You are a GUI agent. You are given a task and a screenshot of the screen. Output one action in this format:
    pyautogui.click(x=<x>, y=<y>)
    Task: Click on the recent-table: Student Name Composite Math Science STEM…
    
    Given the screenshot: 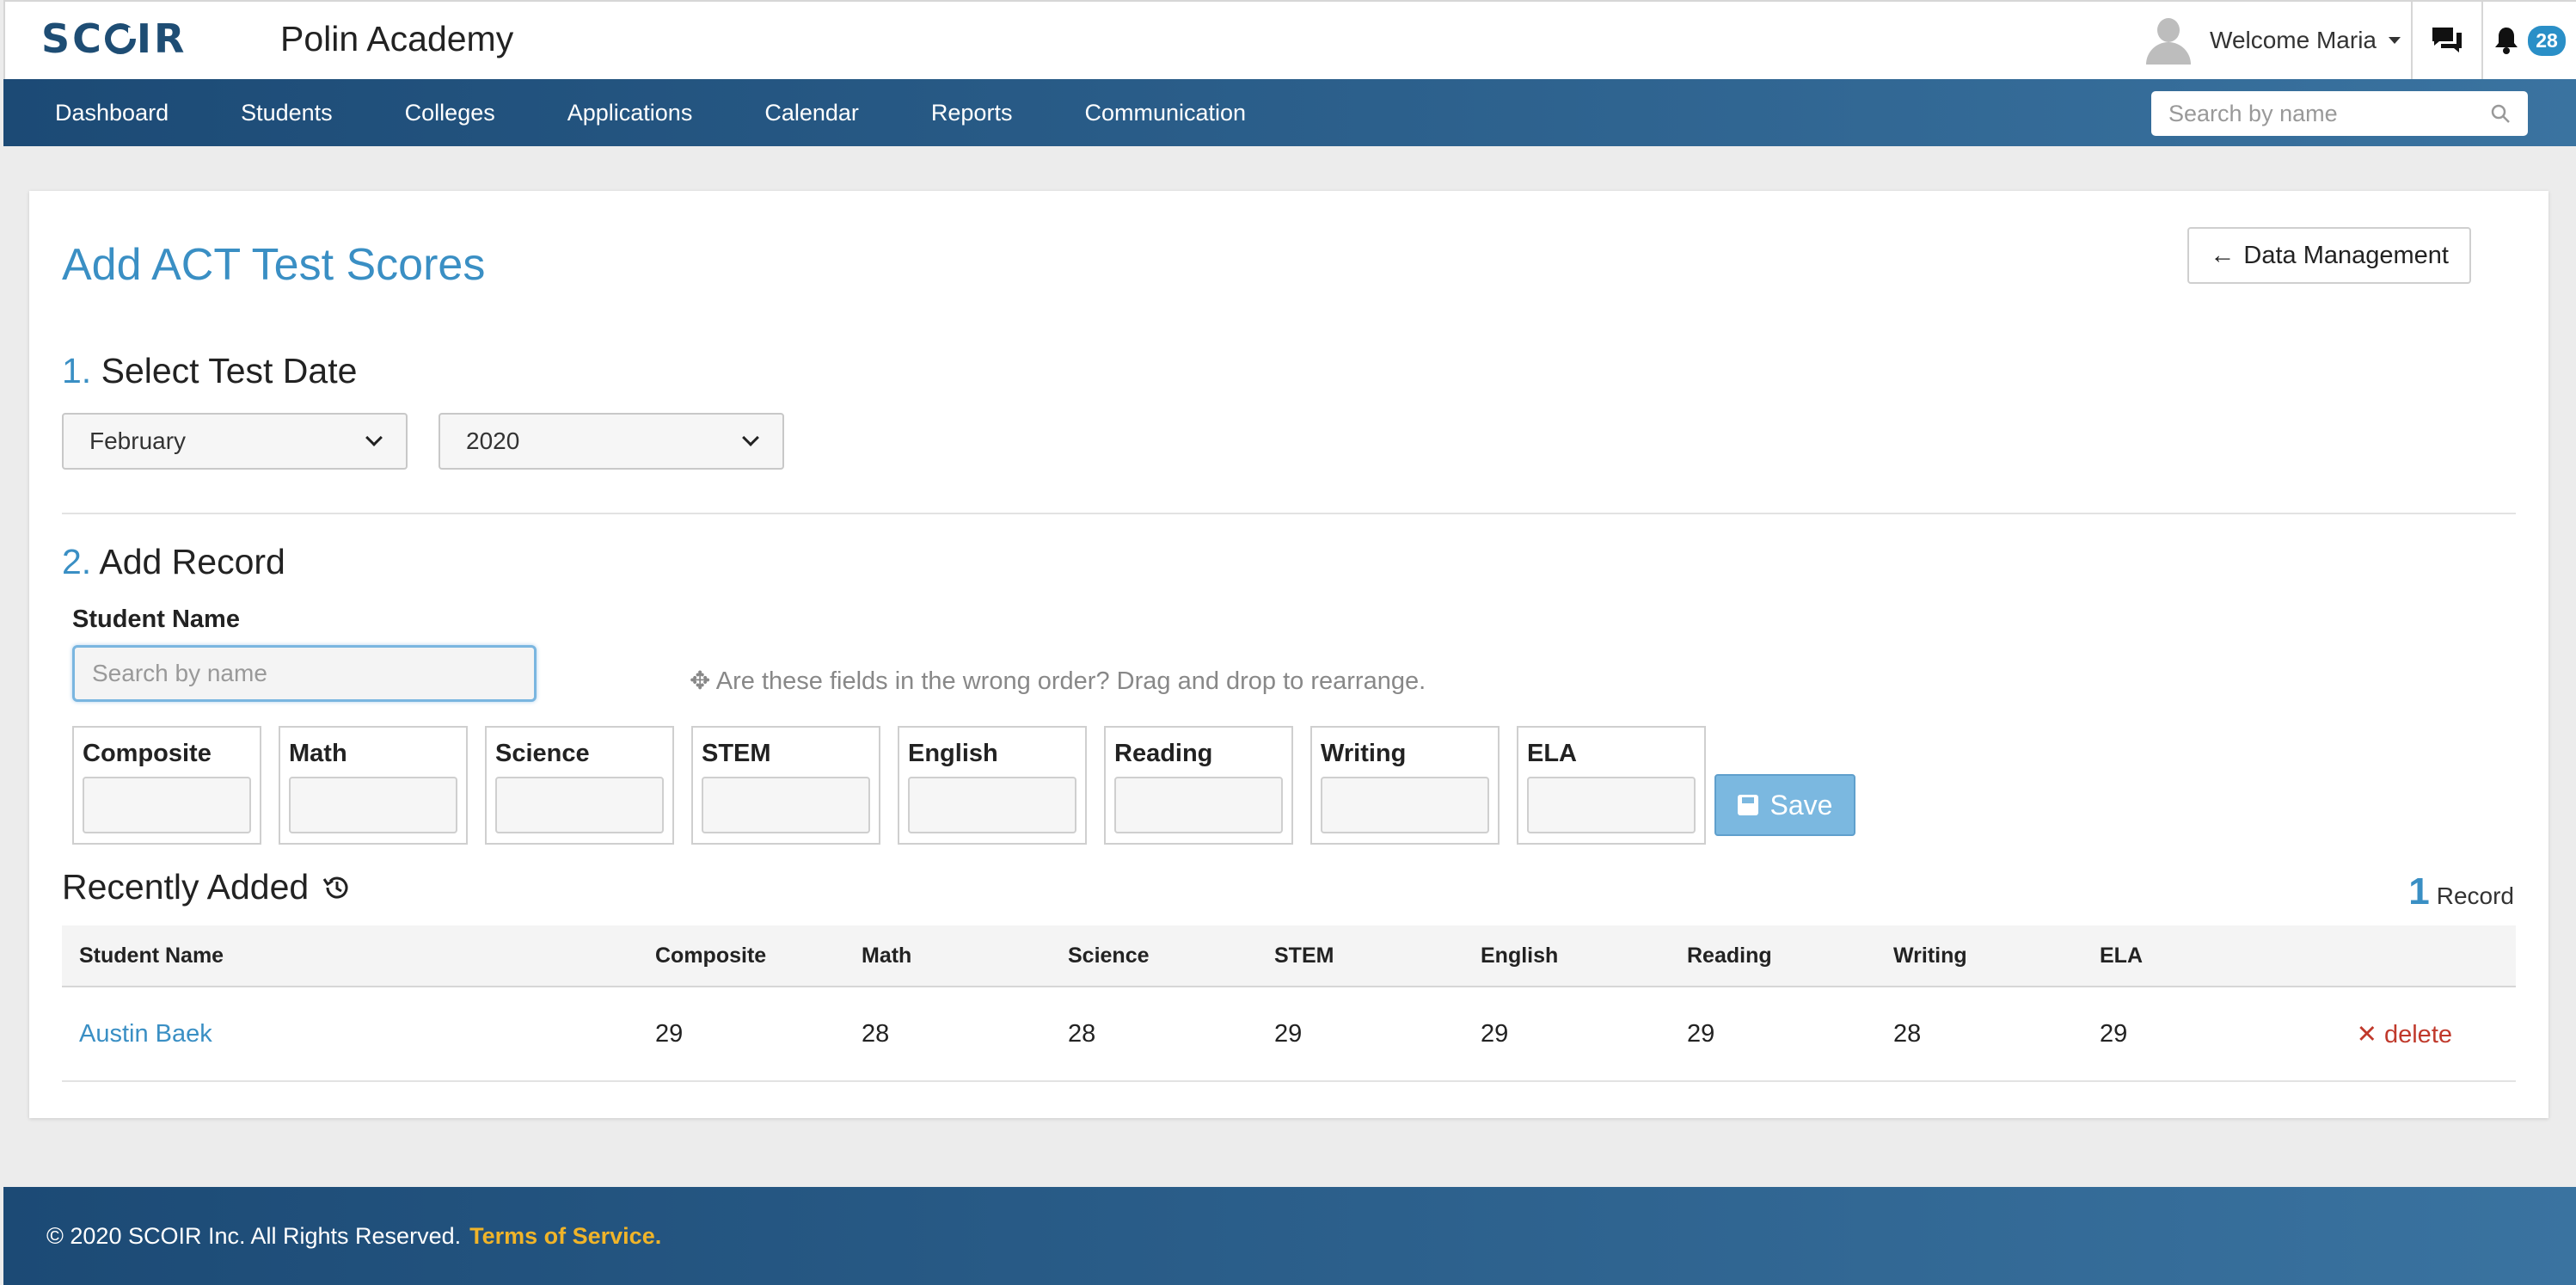 What is the action you would take?
    pyautogui.click(x=1289, y=1004)
    